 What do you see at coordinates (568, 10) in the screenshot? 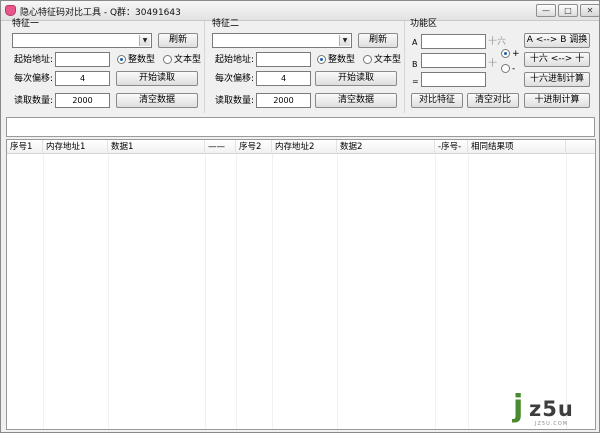
I see `maximize-button: □` at bounding box center [568, 10].